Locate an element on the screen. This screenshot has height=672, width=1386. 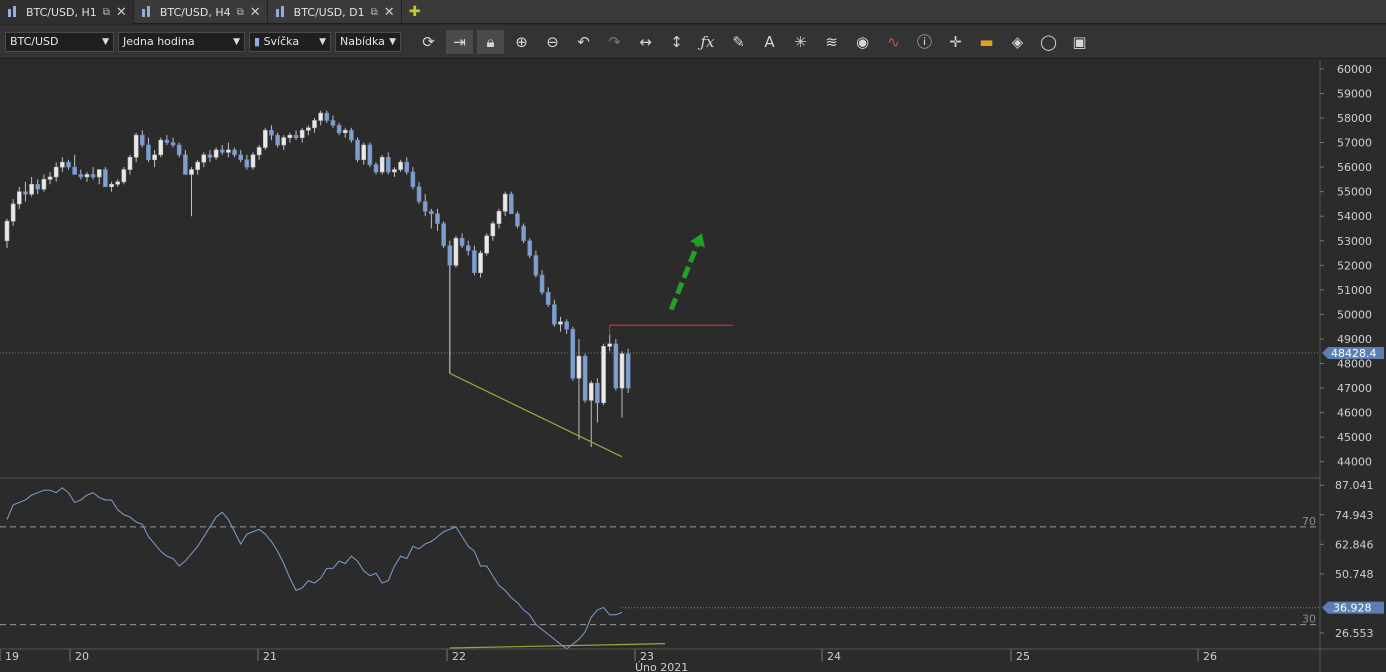
time-tick-label: 22 is located at coordinates (459, 656).